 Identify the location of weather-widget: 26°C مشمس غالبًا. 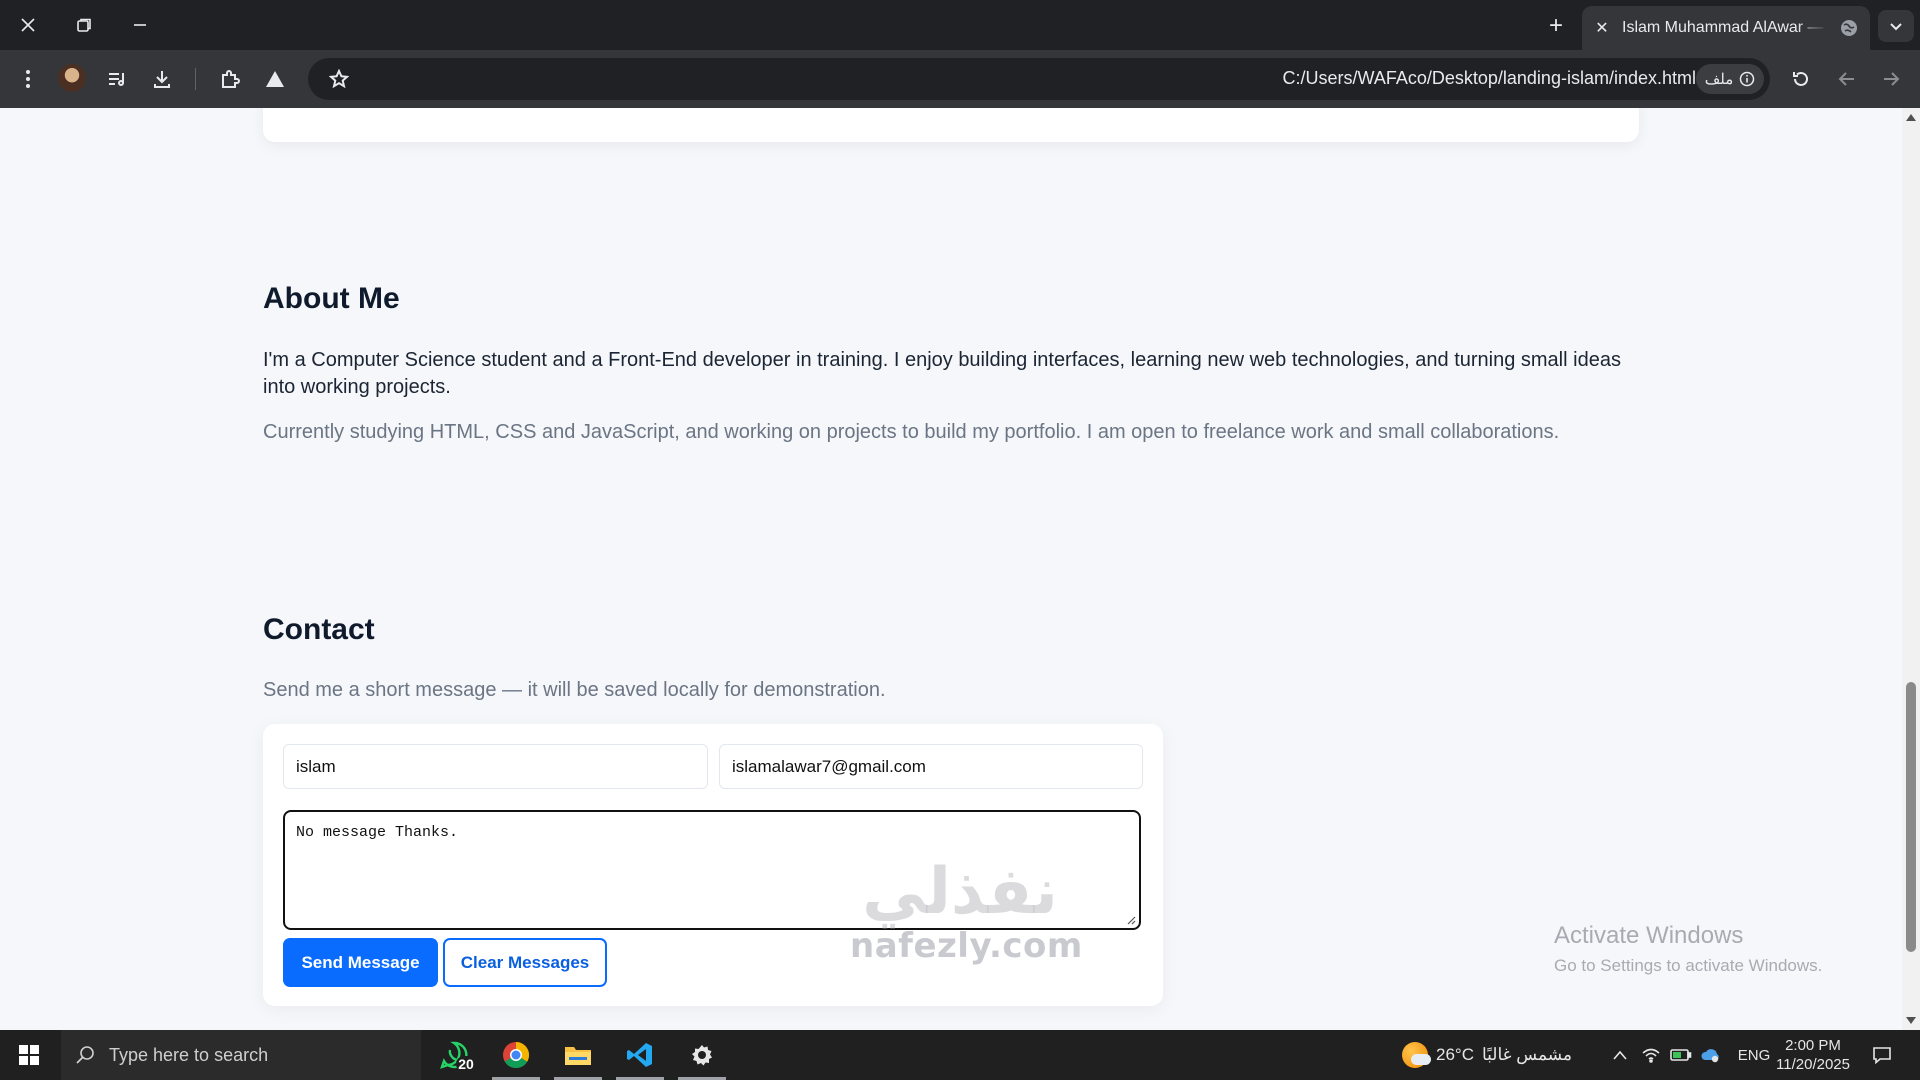
(1487, 1055).